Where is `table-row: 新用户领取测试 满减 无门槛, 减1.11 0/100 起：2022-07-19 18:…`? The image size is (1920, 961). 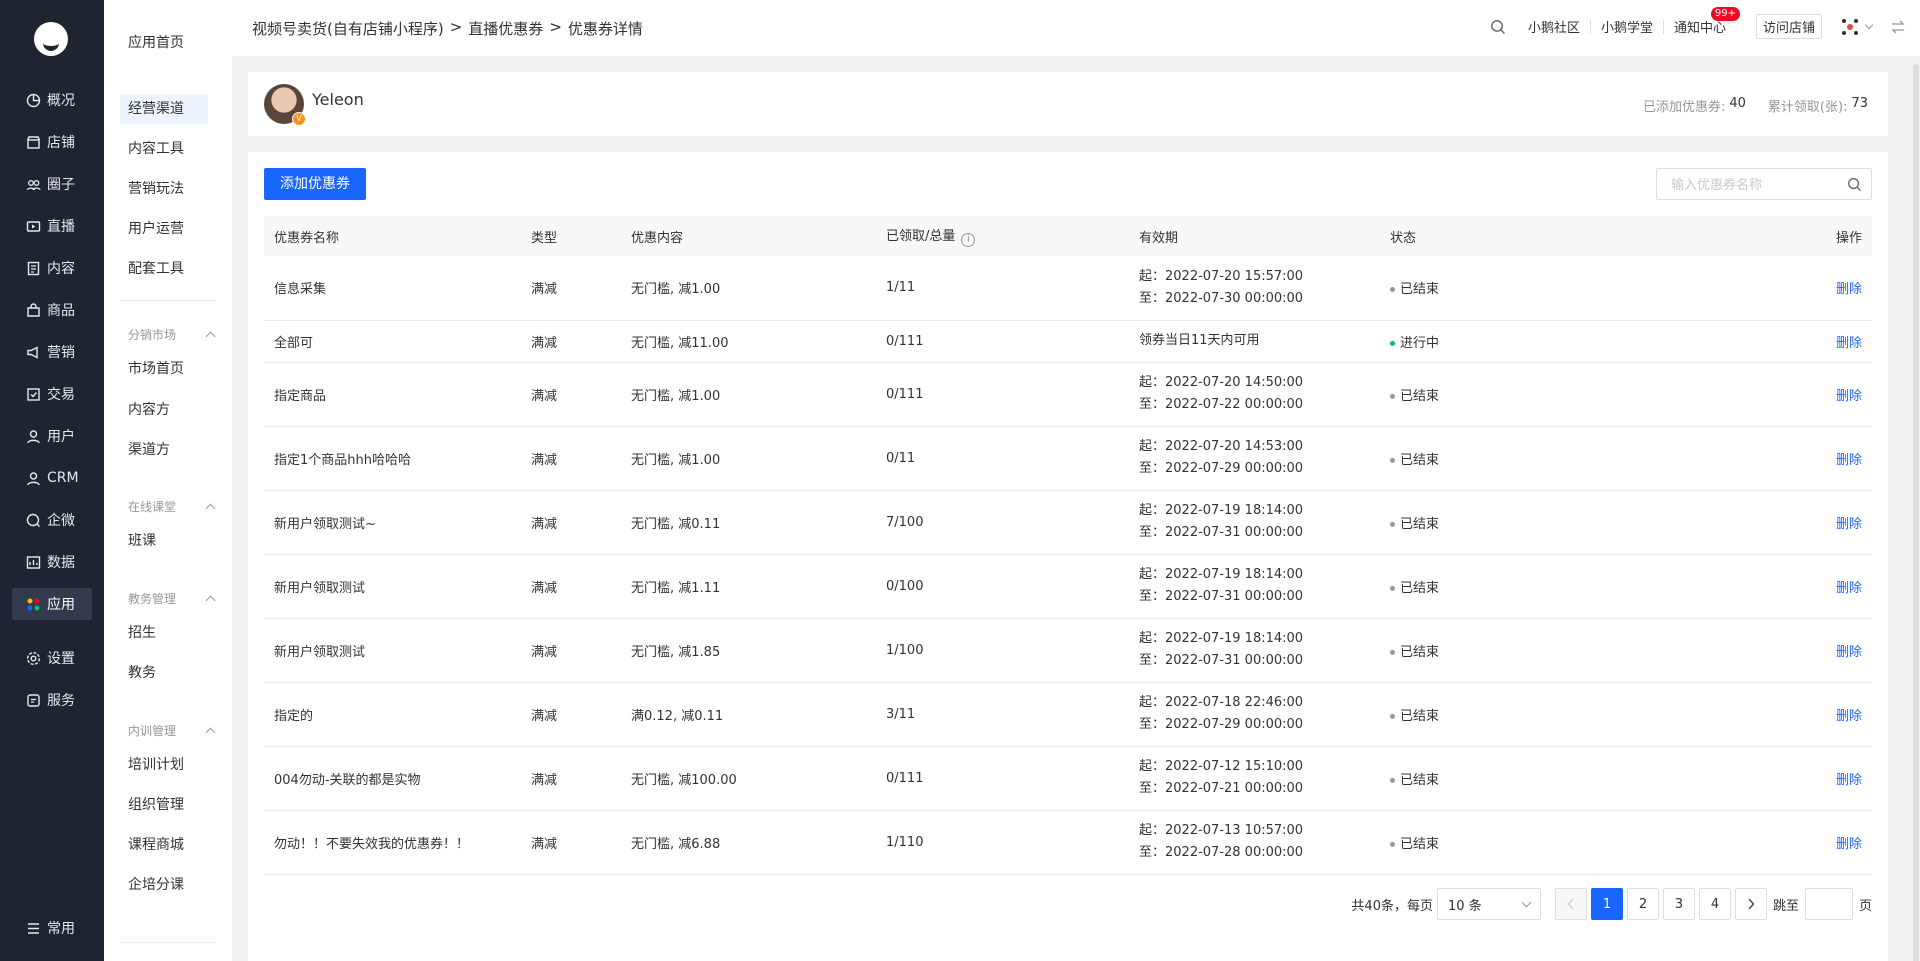
table-row: 新用户领取测试 满减 无门槛, 减1.11 0/100 起：2022-07-19 18:… is located at coordinates (1068, 586).